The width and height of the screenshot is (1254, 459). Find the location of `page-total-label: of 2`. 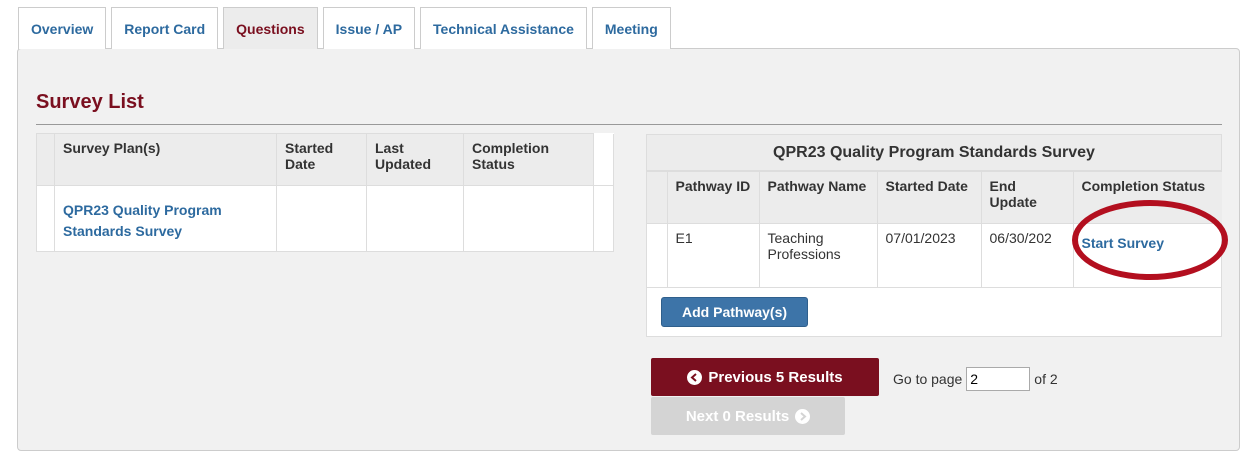

page-total-label: of 2 is located at coordinates (1046, 379).